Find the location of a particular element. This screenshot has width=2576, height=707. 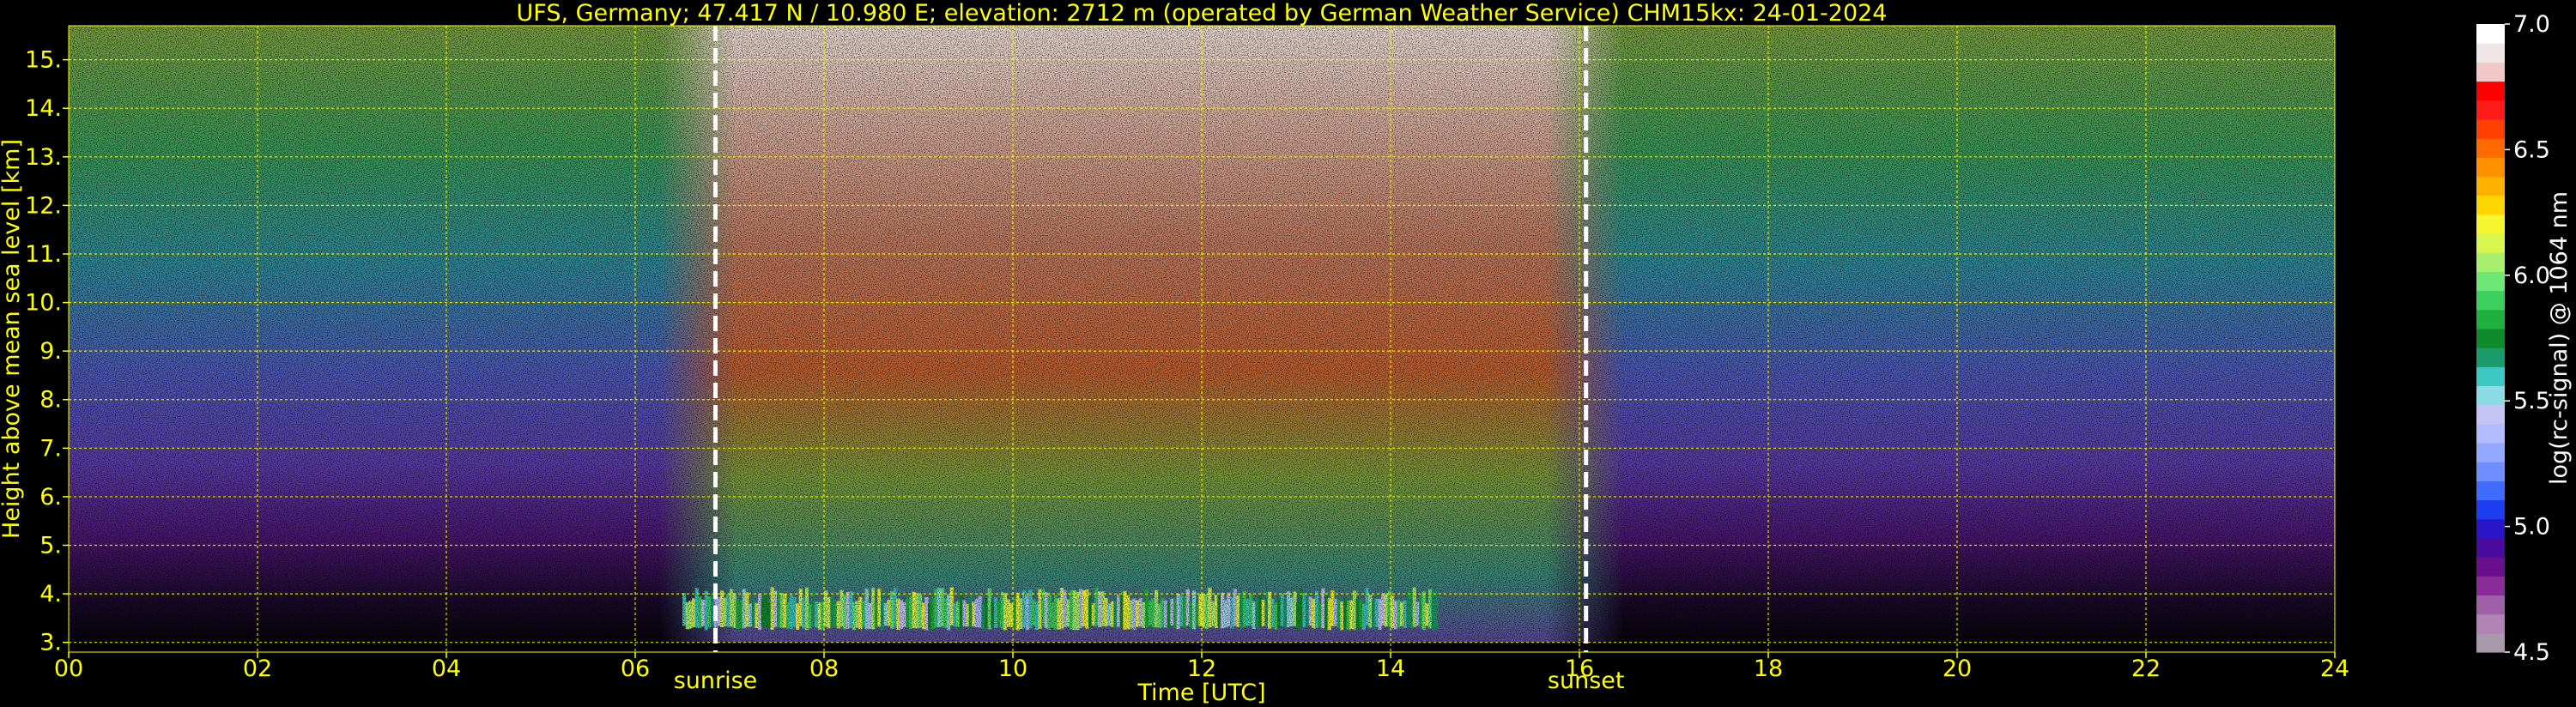

colorbar-tick-label: 4.5 is located at coordinates (2531, 653).